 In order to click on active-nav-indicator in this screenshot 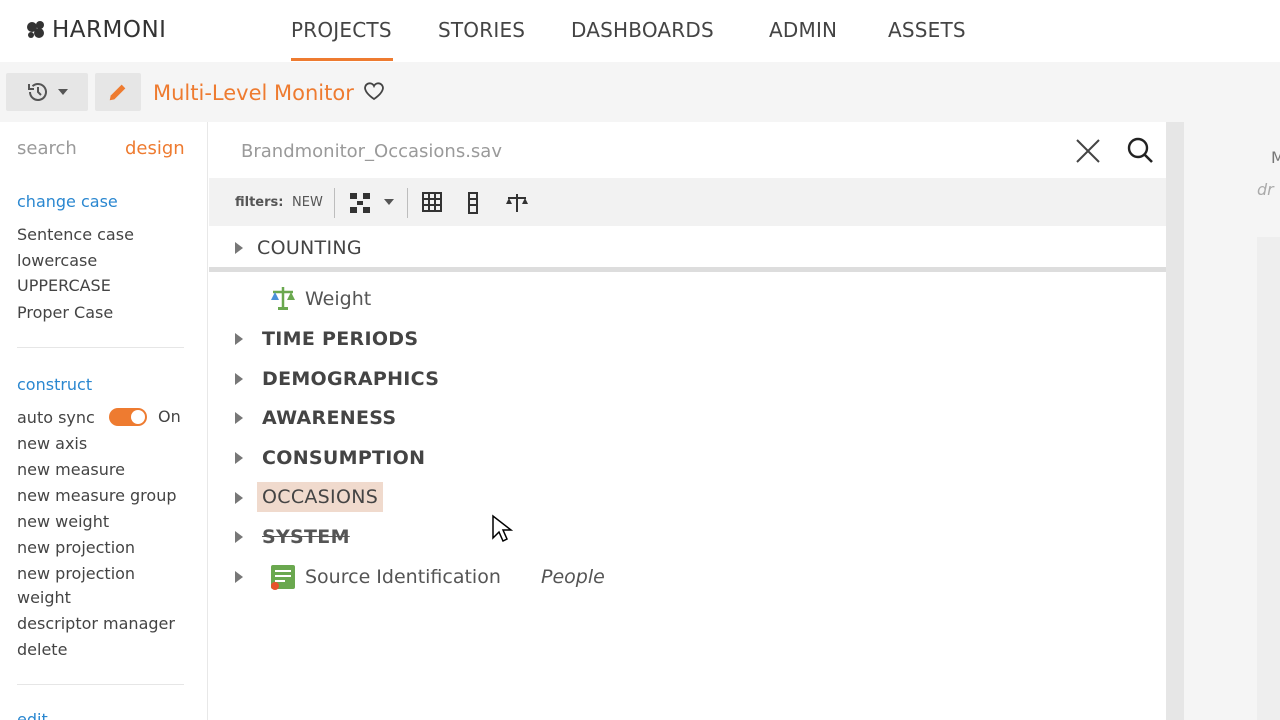, I will do `click(342, 59)`.